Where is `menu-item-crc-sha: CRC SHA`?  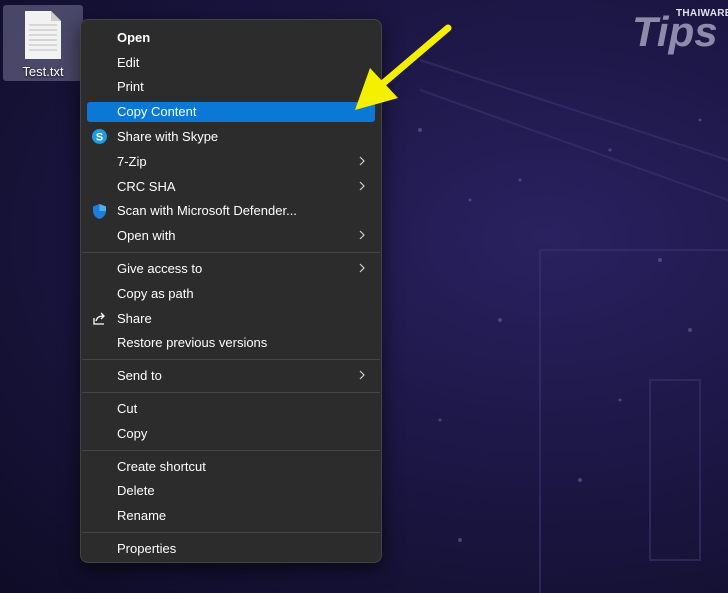
menu-item-crc-sha: CRC SHA is located at coordinates (231, 186).